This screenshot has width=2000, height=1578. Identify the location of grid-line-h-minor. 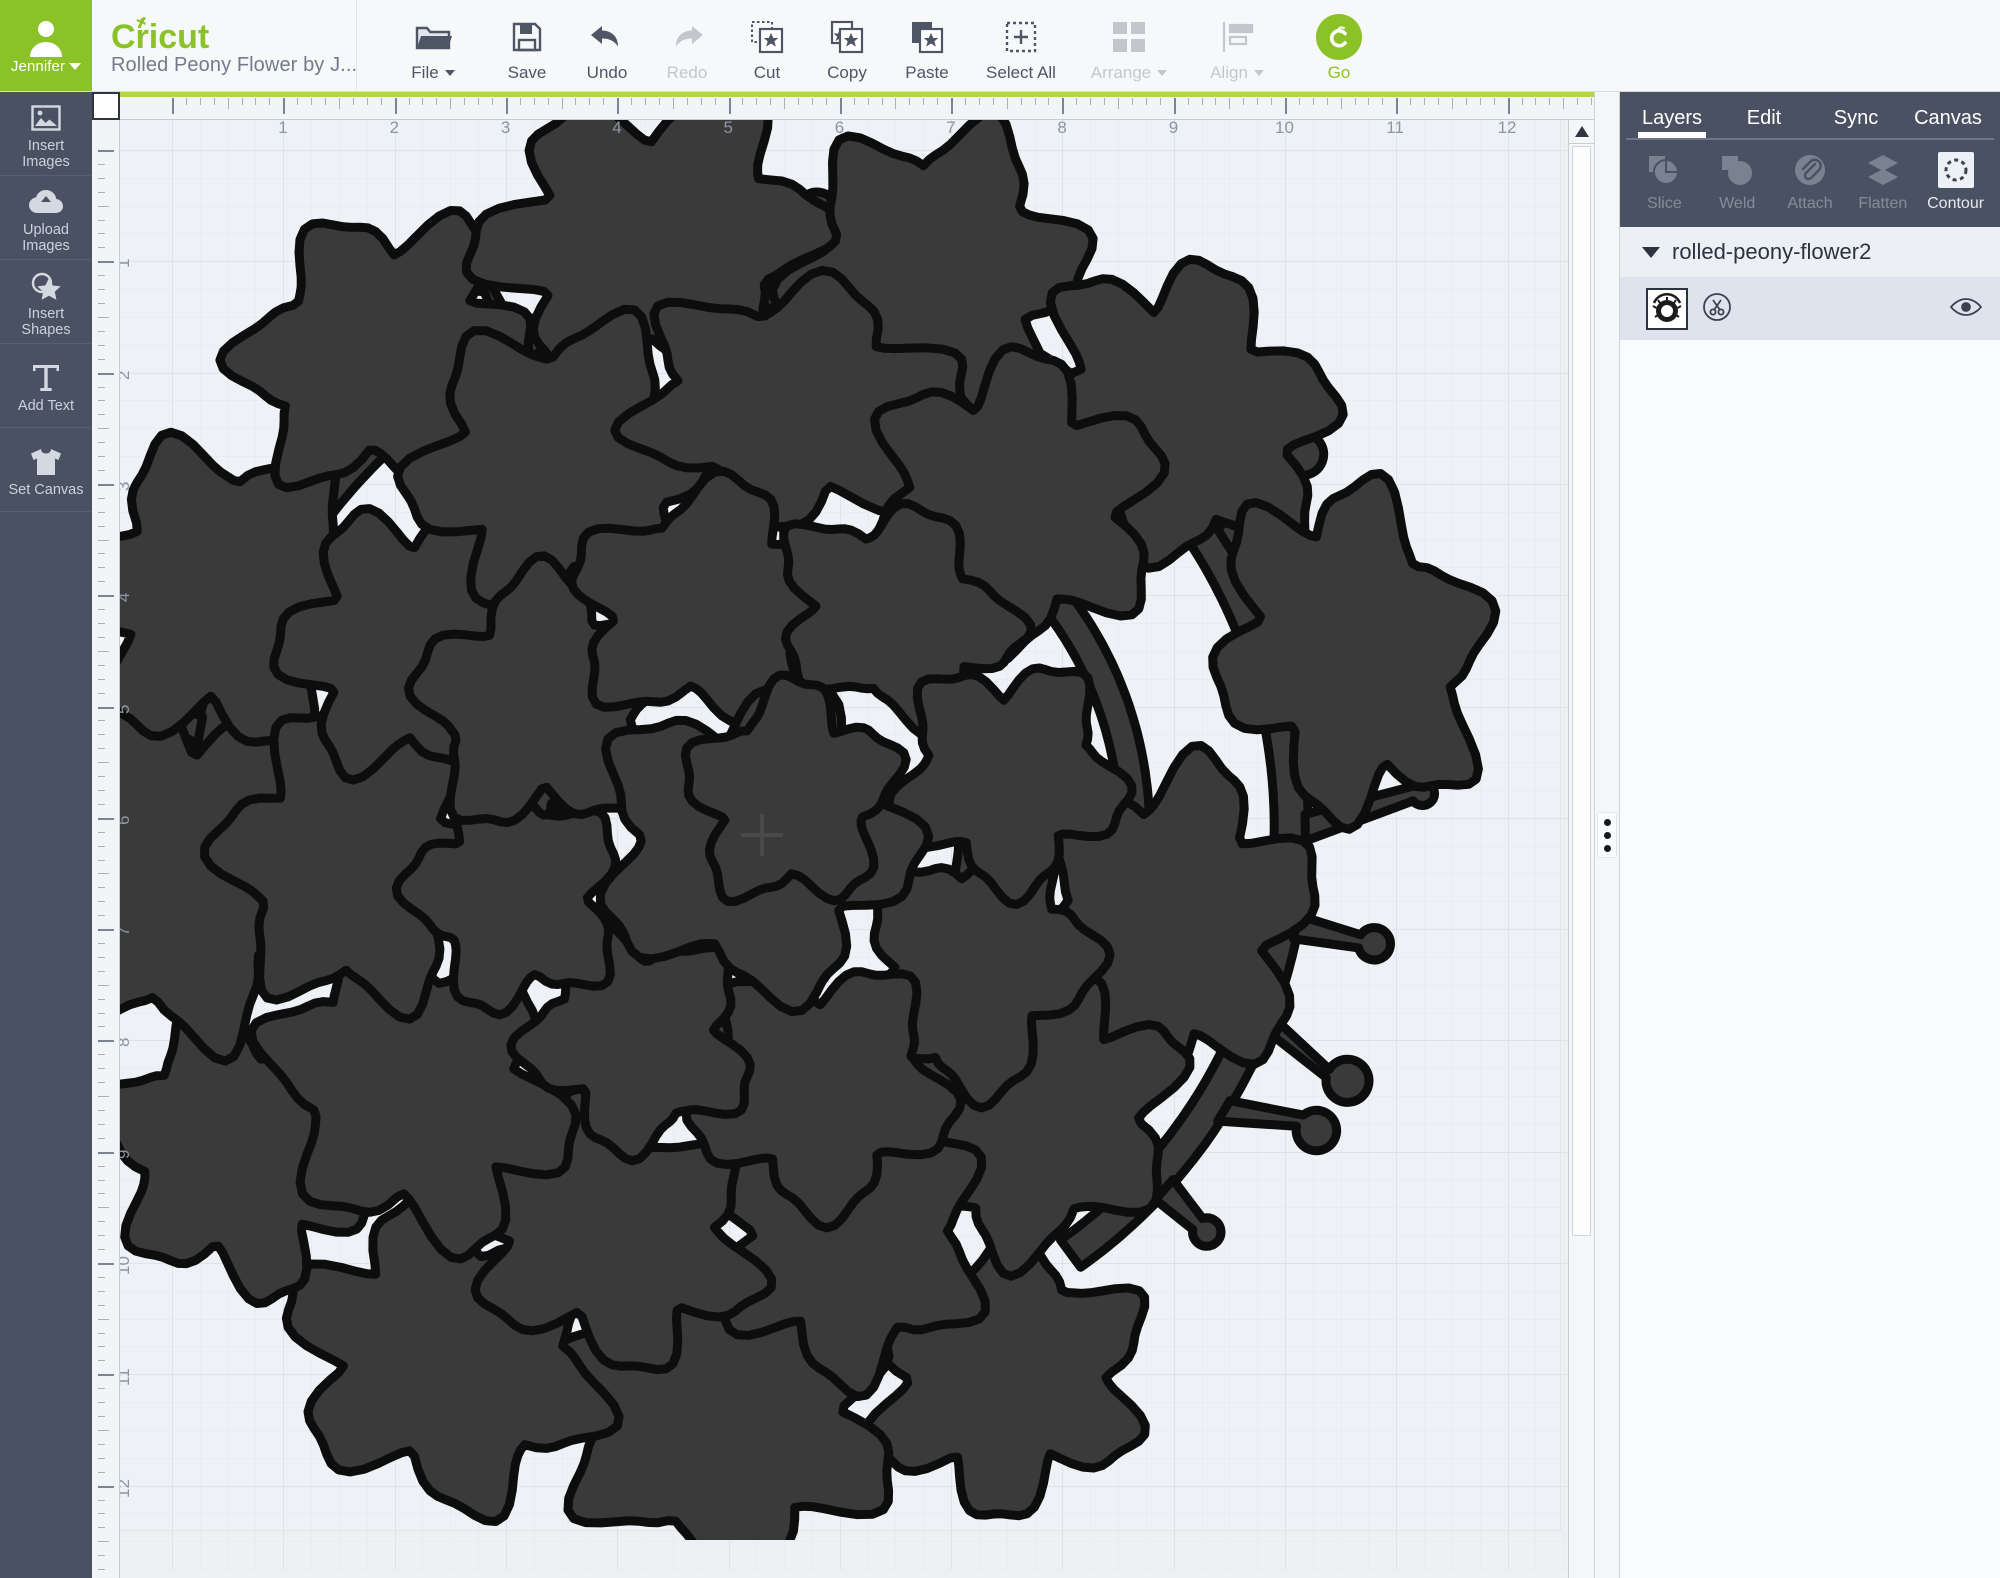
(857, 1542).